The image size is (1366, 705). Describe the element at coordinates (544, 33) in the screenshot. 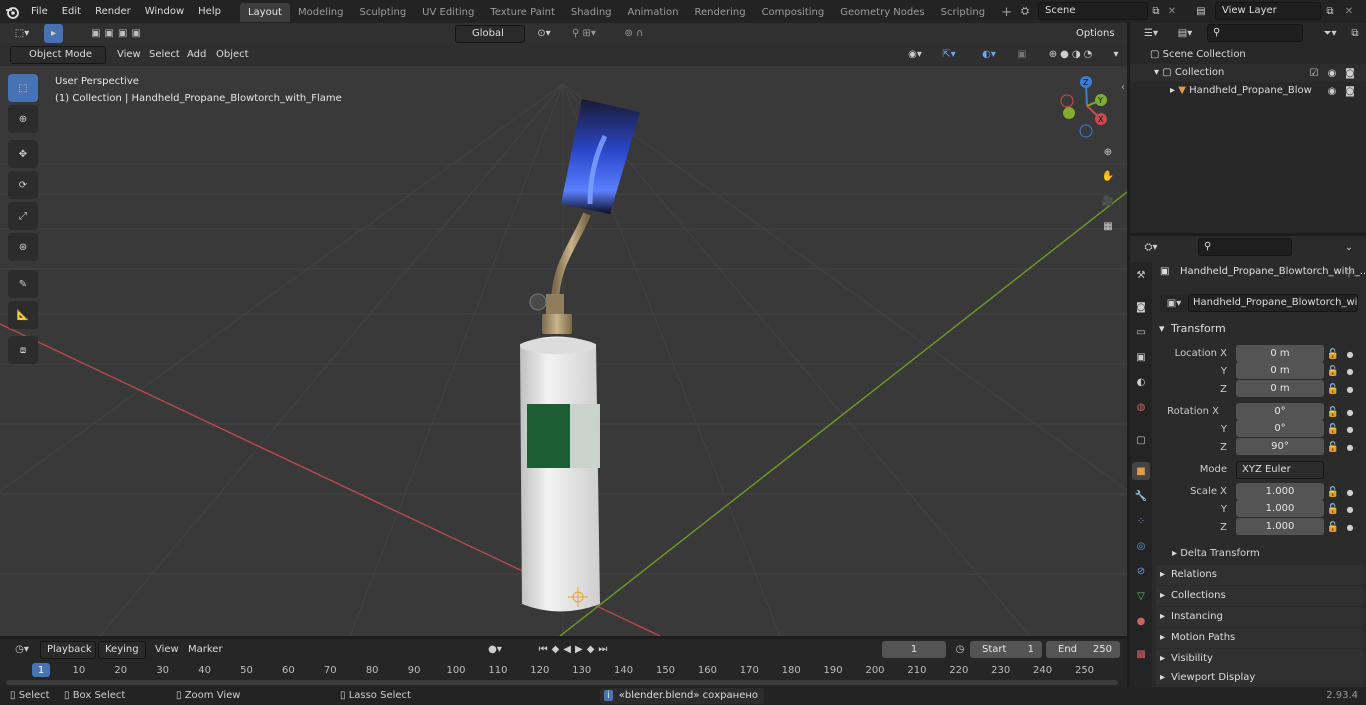

I see `pivot-point-icon: ⊙▾` at that location.